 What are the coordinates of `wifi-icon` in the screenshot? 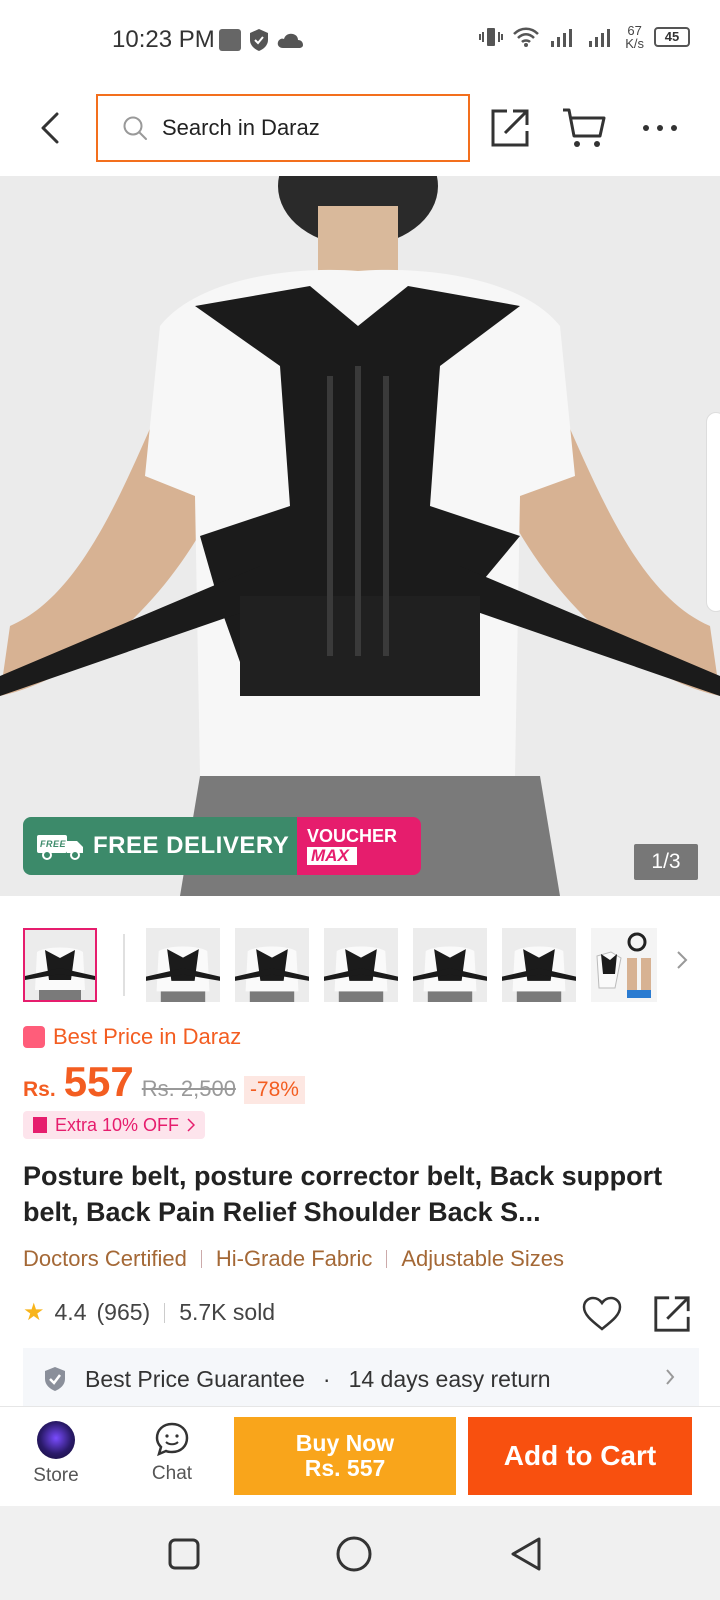 It's located at (526, 37).